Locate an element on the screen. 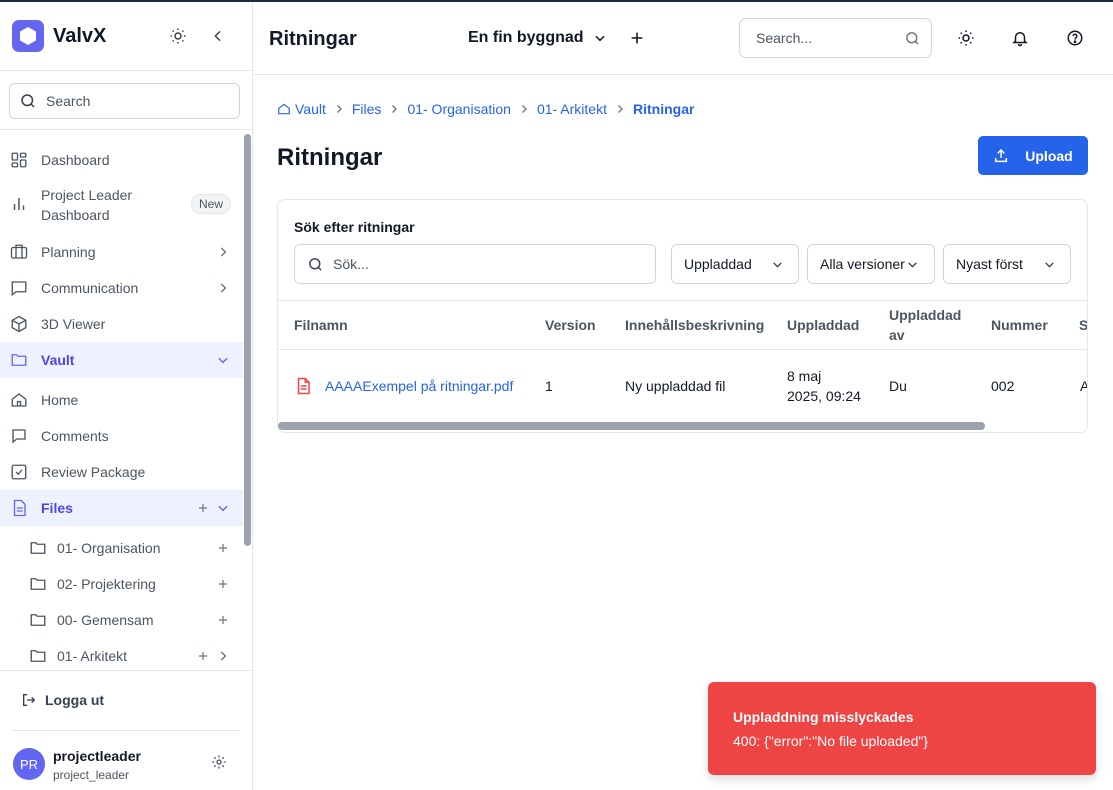 The height and width of the screenshot is (790, 1113). column-header: Uppladdad is located at coordinates (823, 325).